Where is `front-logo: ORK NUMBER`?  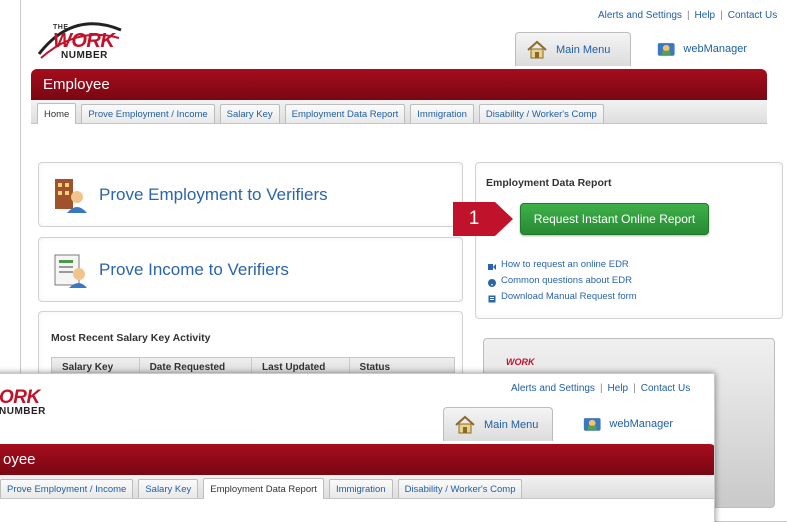 front-logo: ORK NUMBER is located at coordinates (23, 402).